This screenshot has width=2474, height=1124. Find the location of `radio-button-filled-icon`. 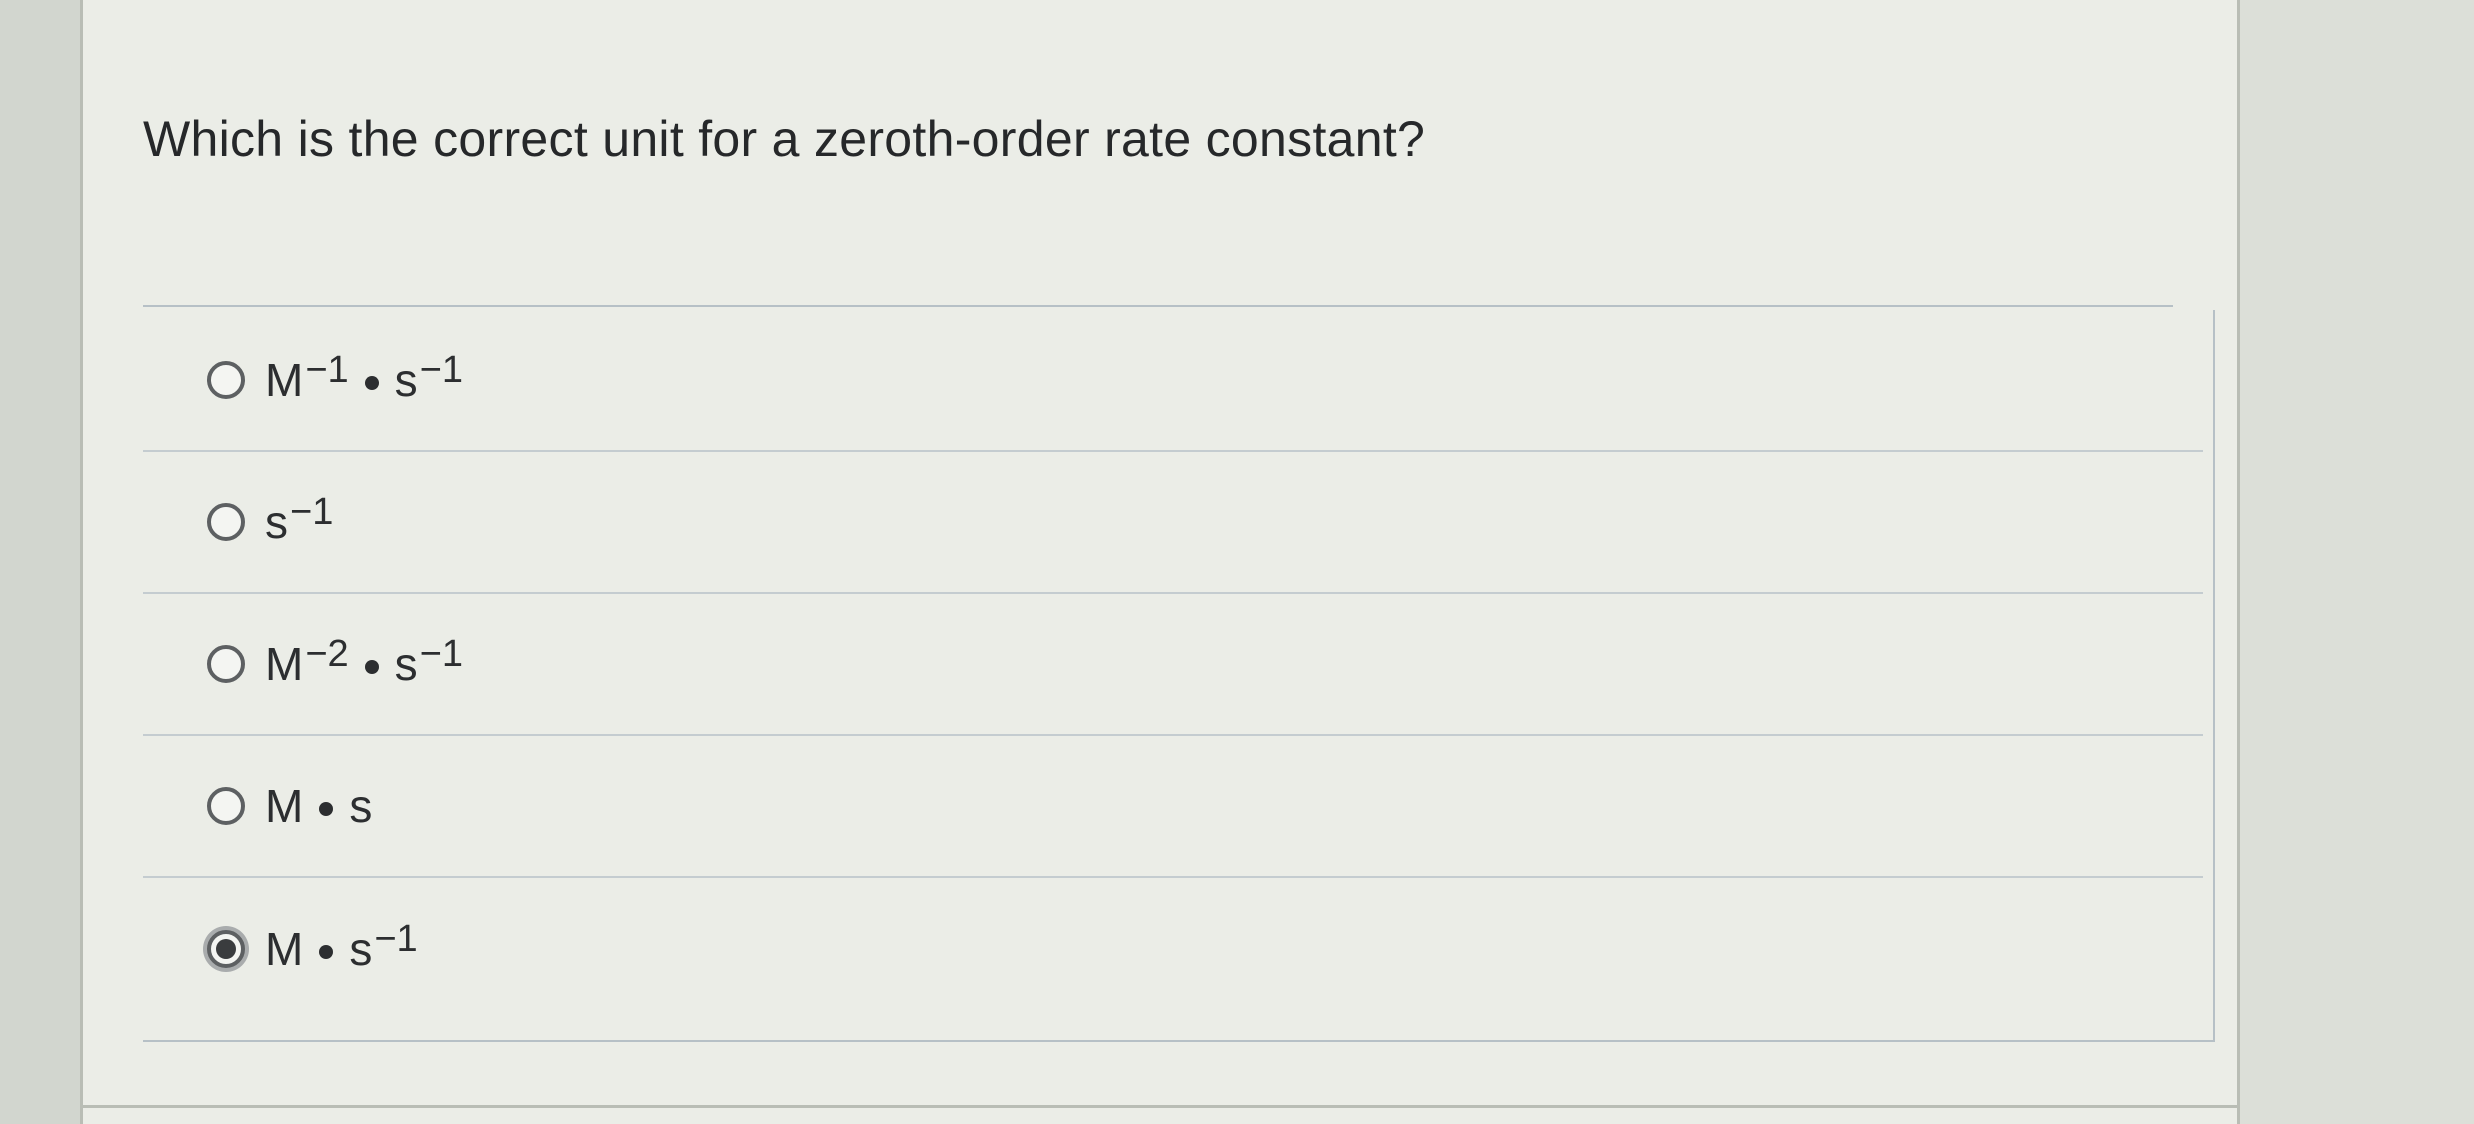

radio-button-filled-icon is located at coordinates (226, 949).